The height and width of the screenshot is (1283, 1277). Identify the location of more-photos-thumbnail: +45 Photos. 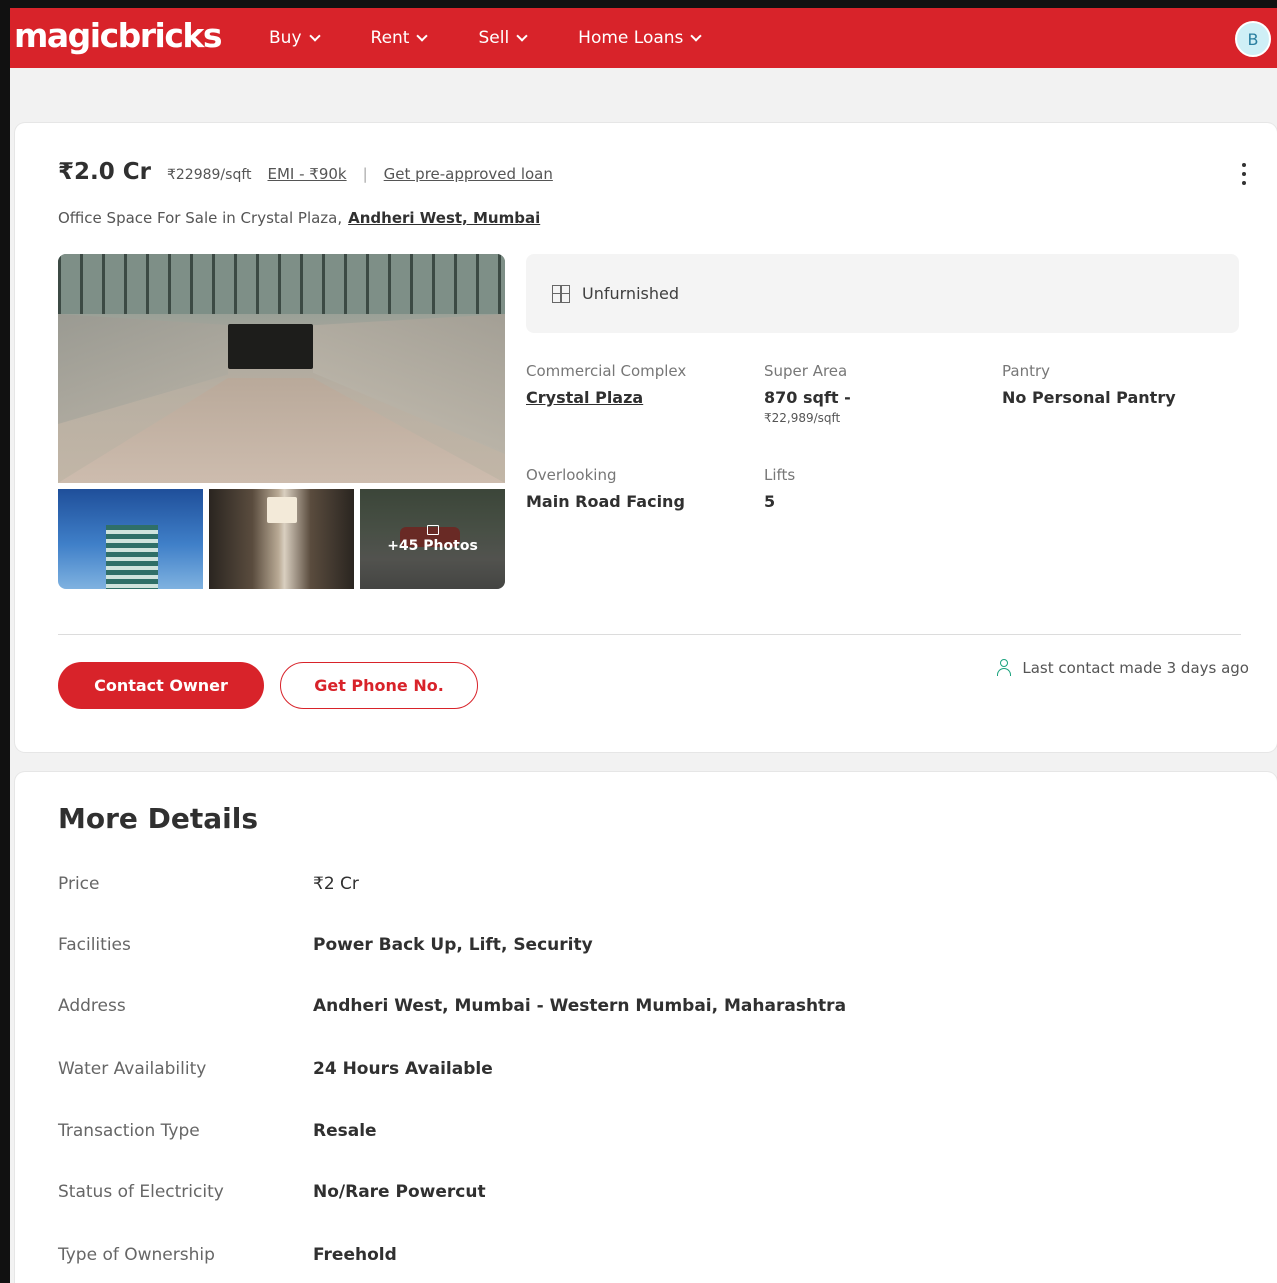
(432, 539).